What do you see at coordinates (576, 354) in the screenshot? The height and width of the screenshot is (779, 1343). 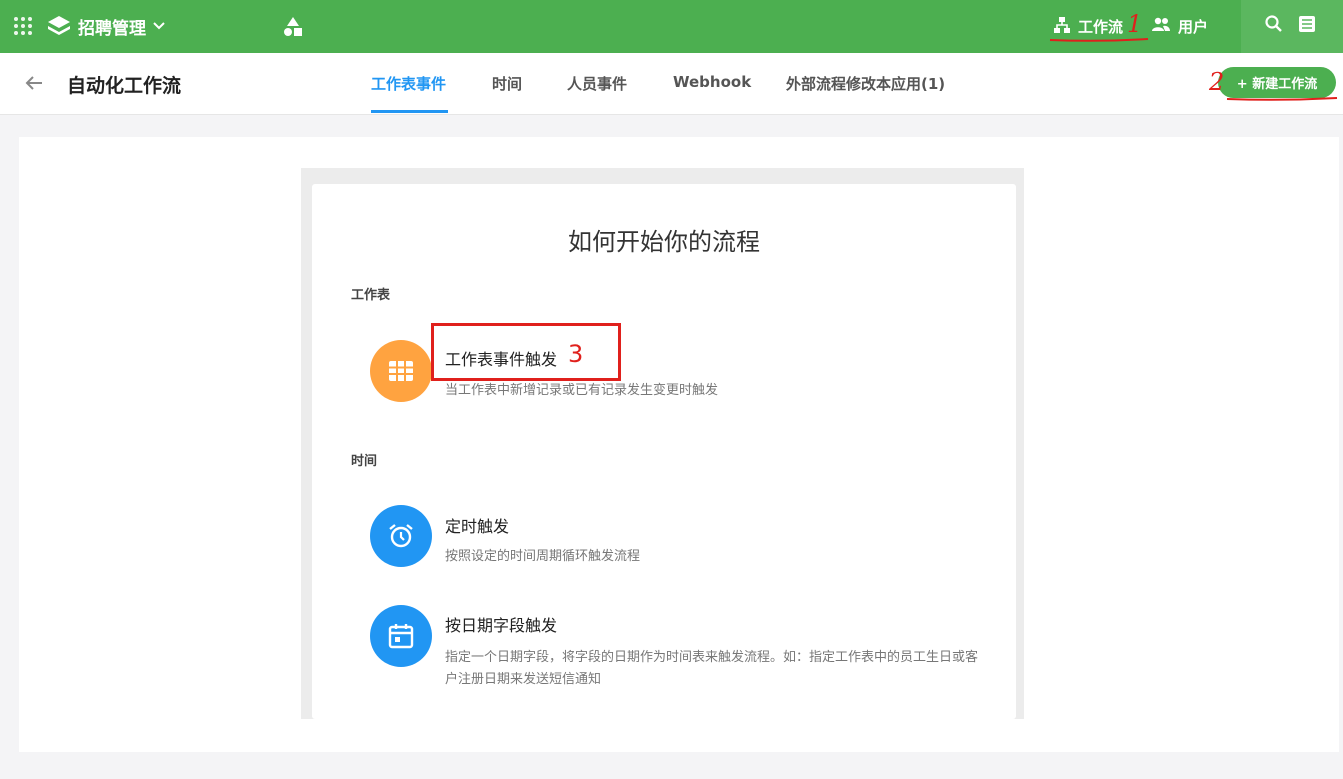 I see `annotation-number: 3` at bounding box center [576, 354].